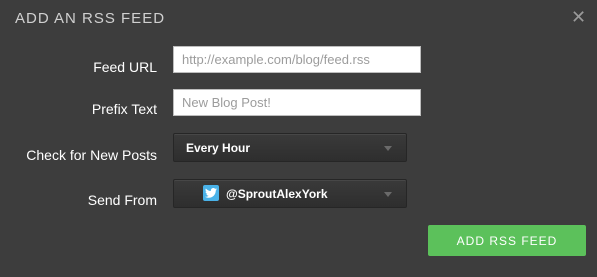  I want to click on prefix-text-input, so click(297, 102).